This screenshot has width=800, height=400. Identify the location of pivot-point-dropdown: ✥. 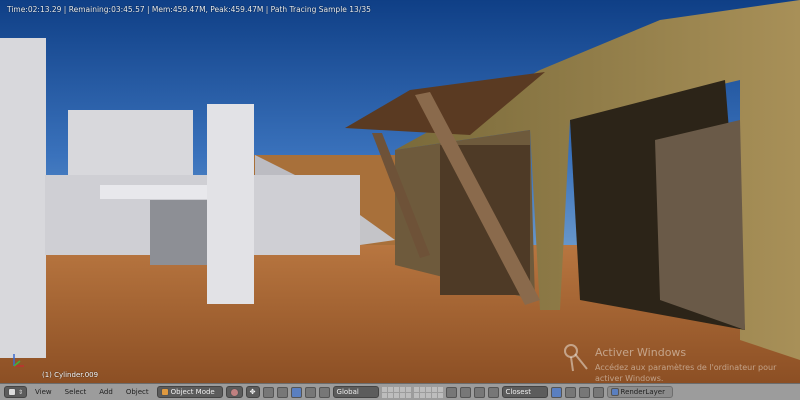
(252, 392).